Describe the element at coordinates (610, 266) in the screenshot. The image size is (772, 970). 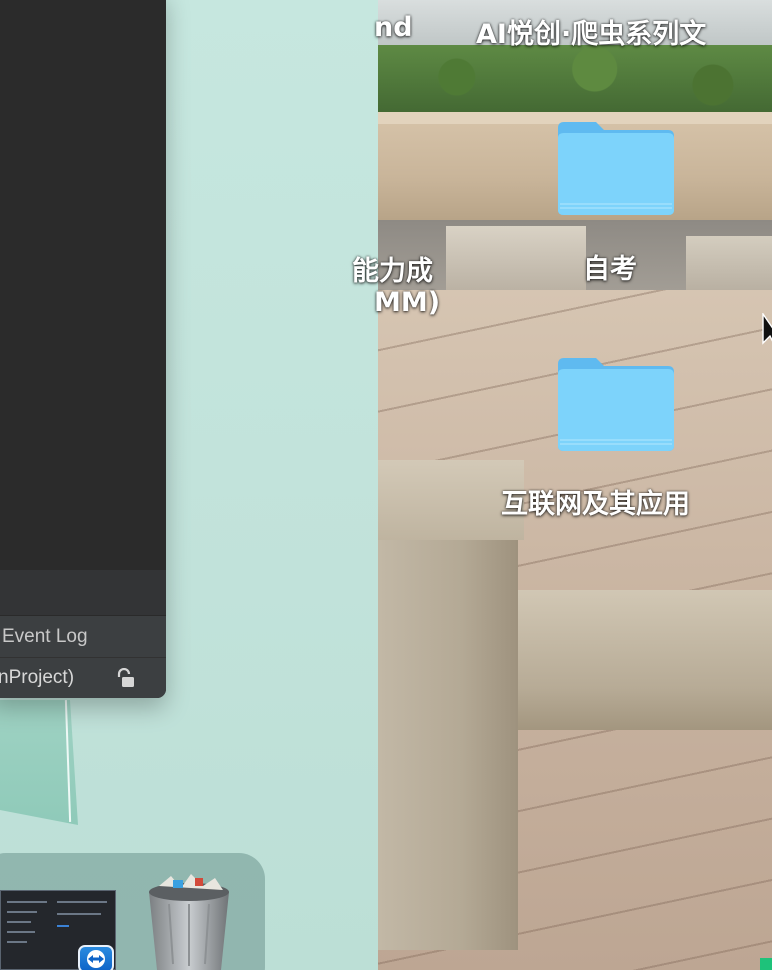
I see `folder-label: 自考` at that location.